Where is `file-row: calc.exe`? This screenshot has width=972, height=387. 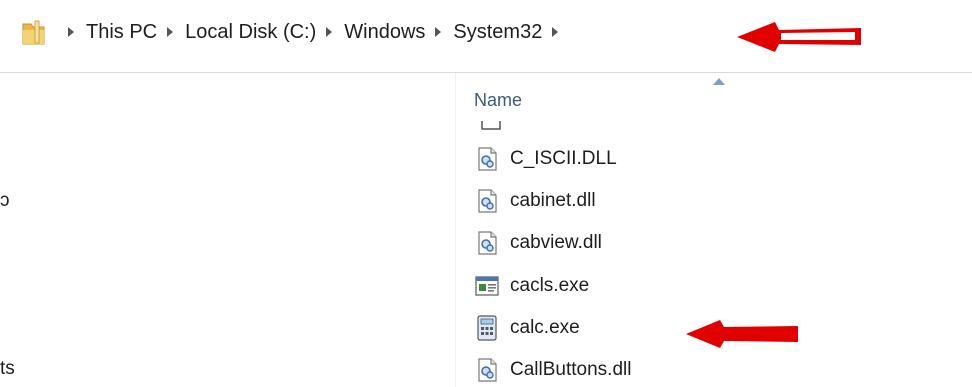 file-row: calc.exe is located at coordinates (527, 328).